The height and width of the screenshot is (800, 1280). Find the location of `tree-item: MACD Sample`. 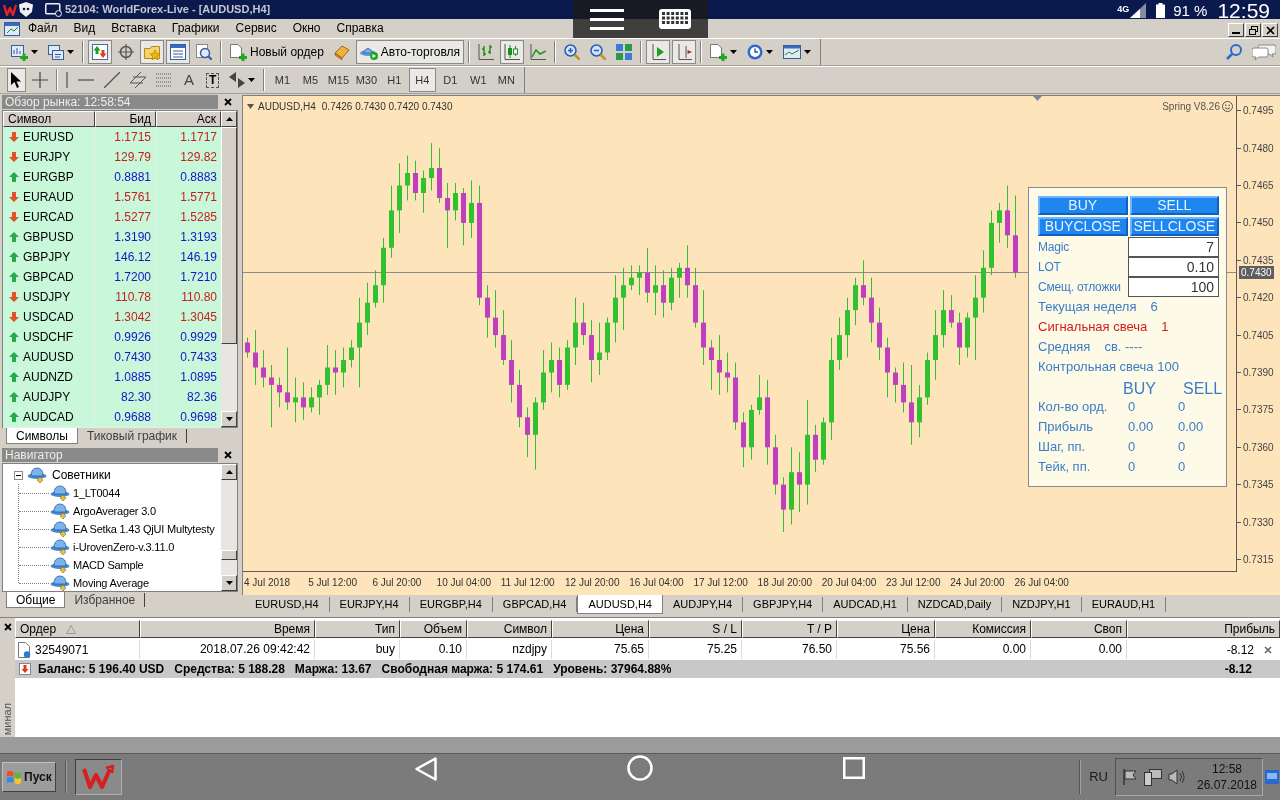

tree-item: MACD Sample is located at coordinates (108, 565).